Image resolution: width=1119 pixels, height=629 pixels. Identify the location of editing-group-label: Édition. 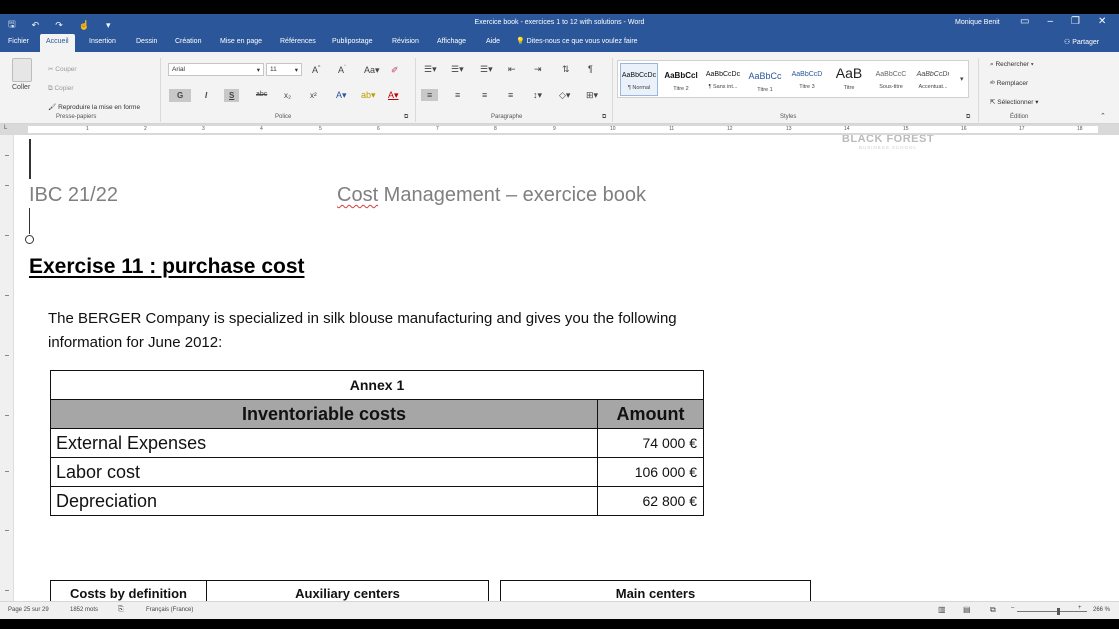
(1019, 117).